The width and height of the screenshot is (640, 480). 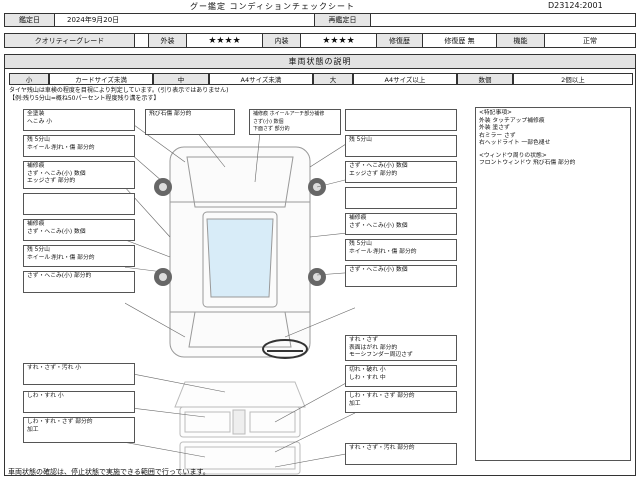 What do you see at coordinates (119, 90) in the screenshot?
I see `tire-note-1: タイヤ残山は車検の程度を目視により判定しています。(引り表示ではありません)` at bounding box center [119, 90].